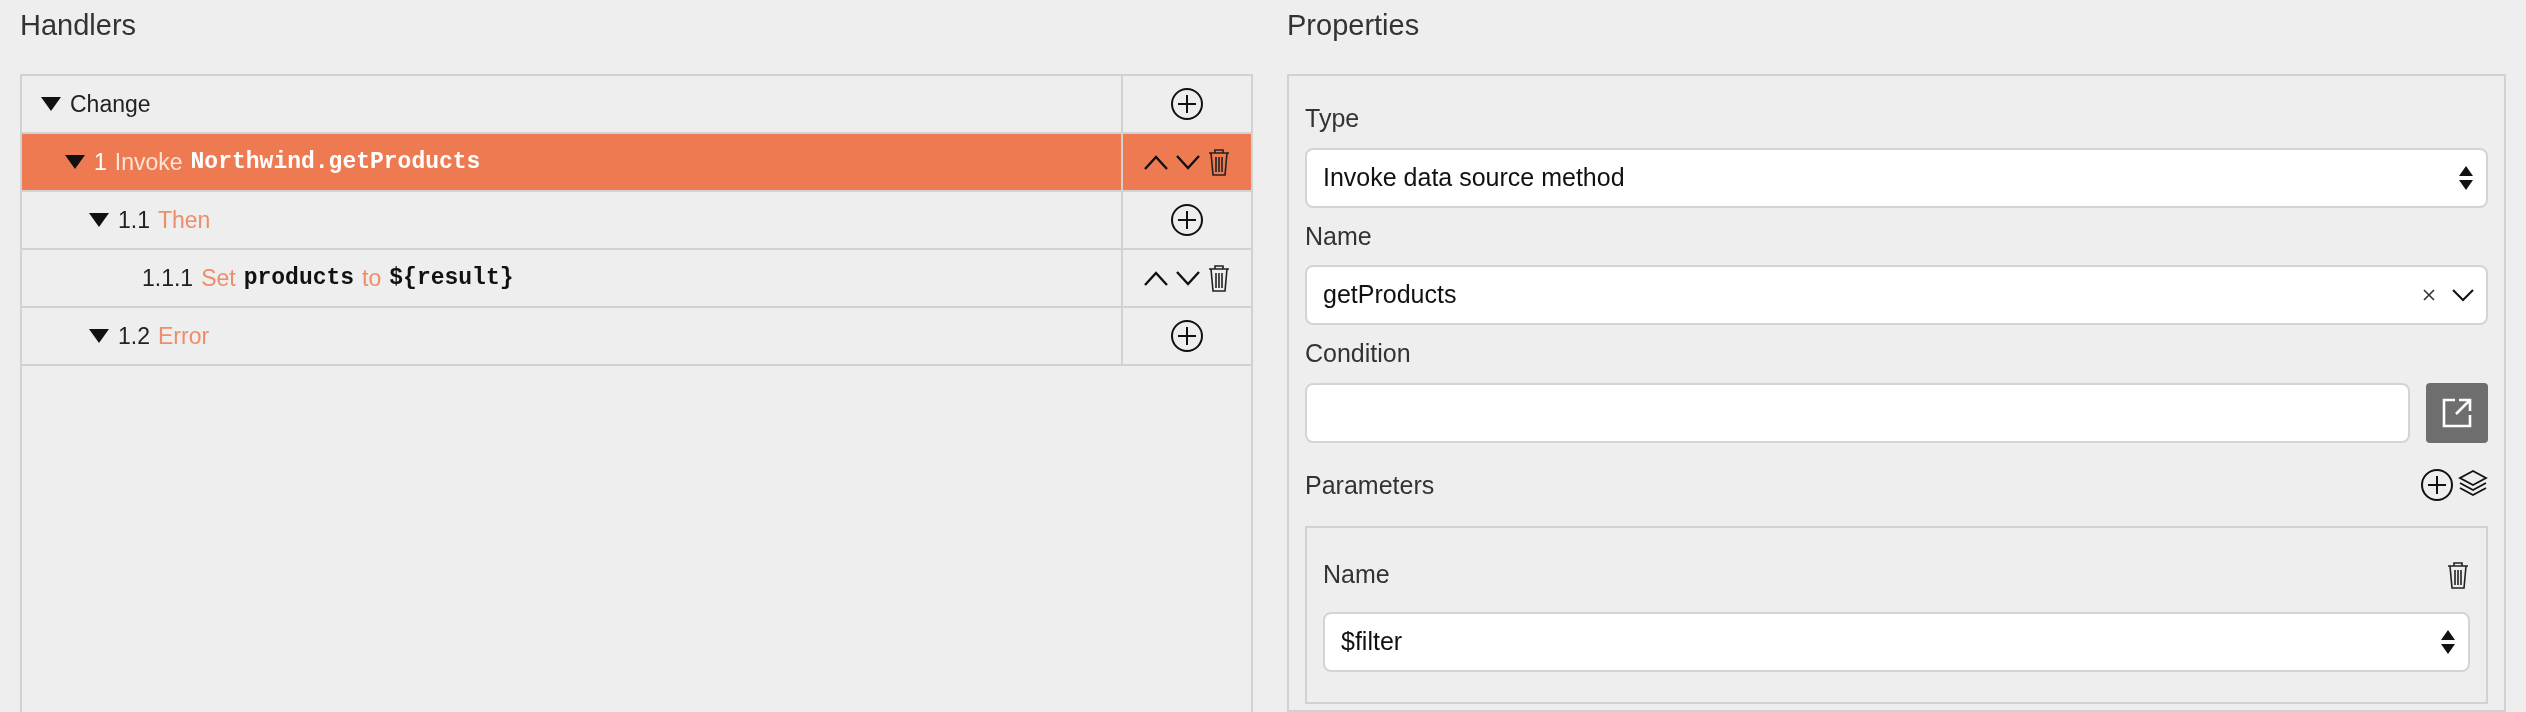 The height and width of the screenshot is (712, 2526). Describe the element at coordinates (335, 162) in the screenshot. I see `code-text: Northwind.getProducts` at that location.